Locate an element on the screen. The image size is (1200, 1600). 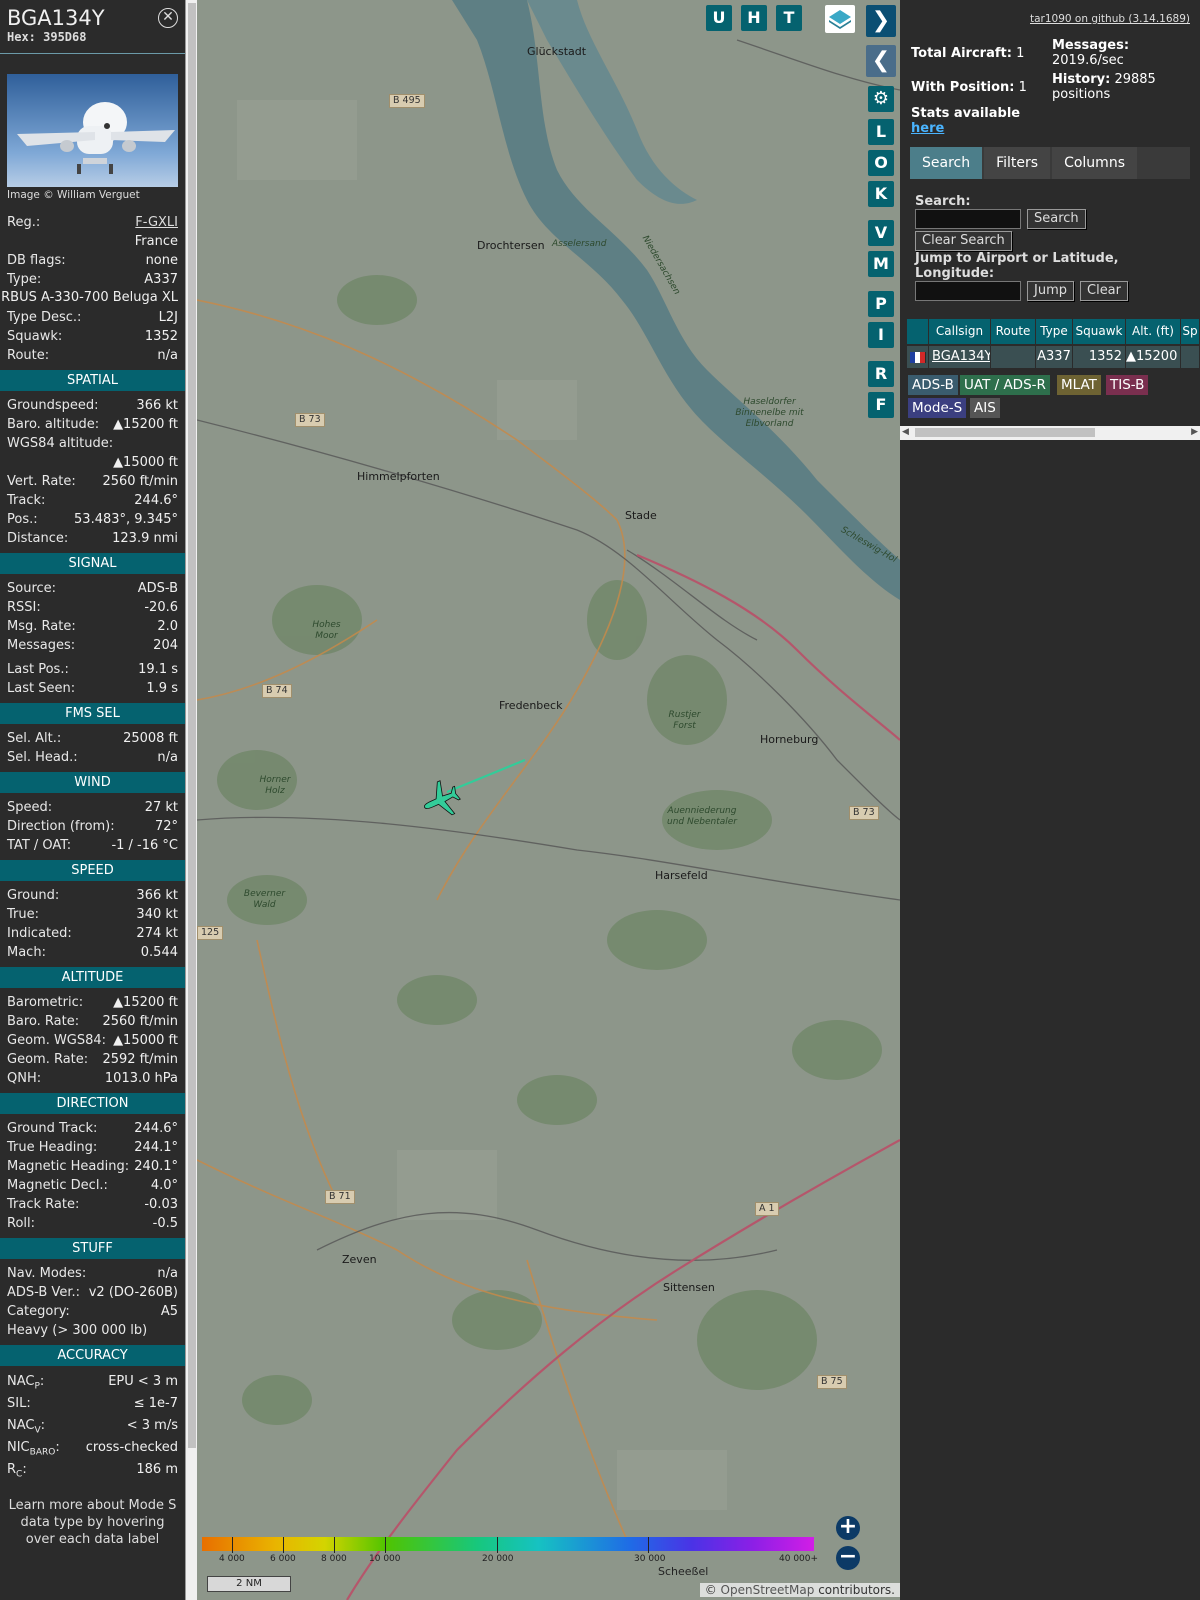
map-attribution: © OpenStreetMap contributors. is located at coordinates (799, 1590).